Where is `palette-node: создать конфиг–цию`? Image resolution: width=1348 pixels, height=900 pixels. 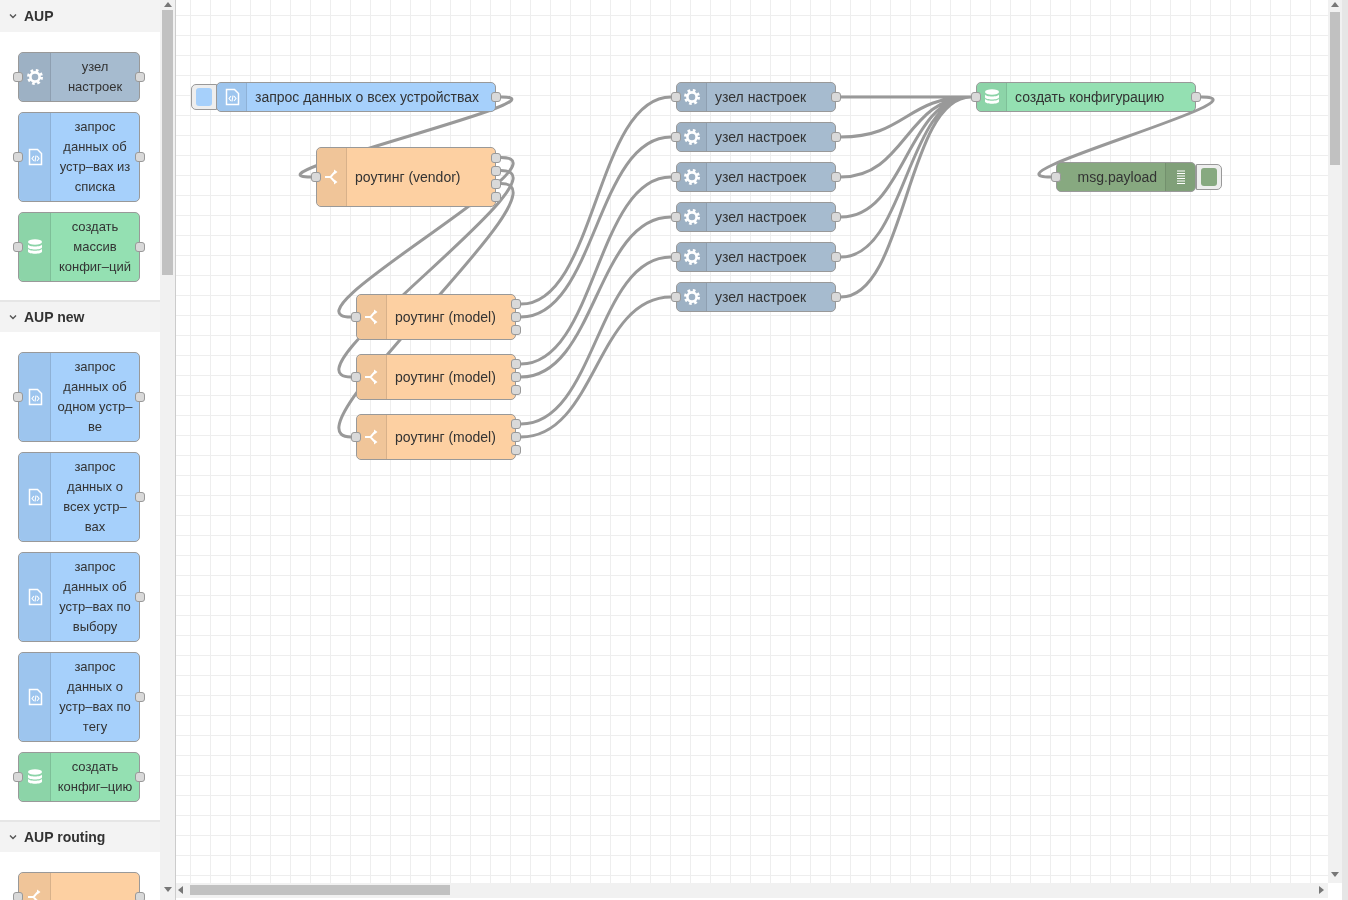 palette-node: создать конфиг–цию is located at coordinates (79, 777).